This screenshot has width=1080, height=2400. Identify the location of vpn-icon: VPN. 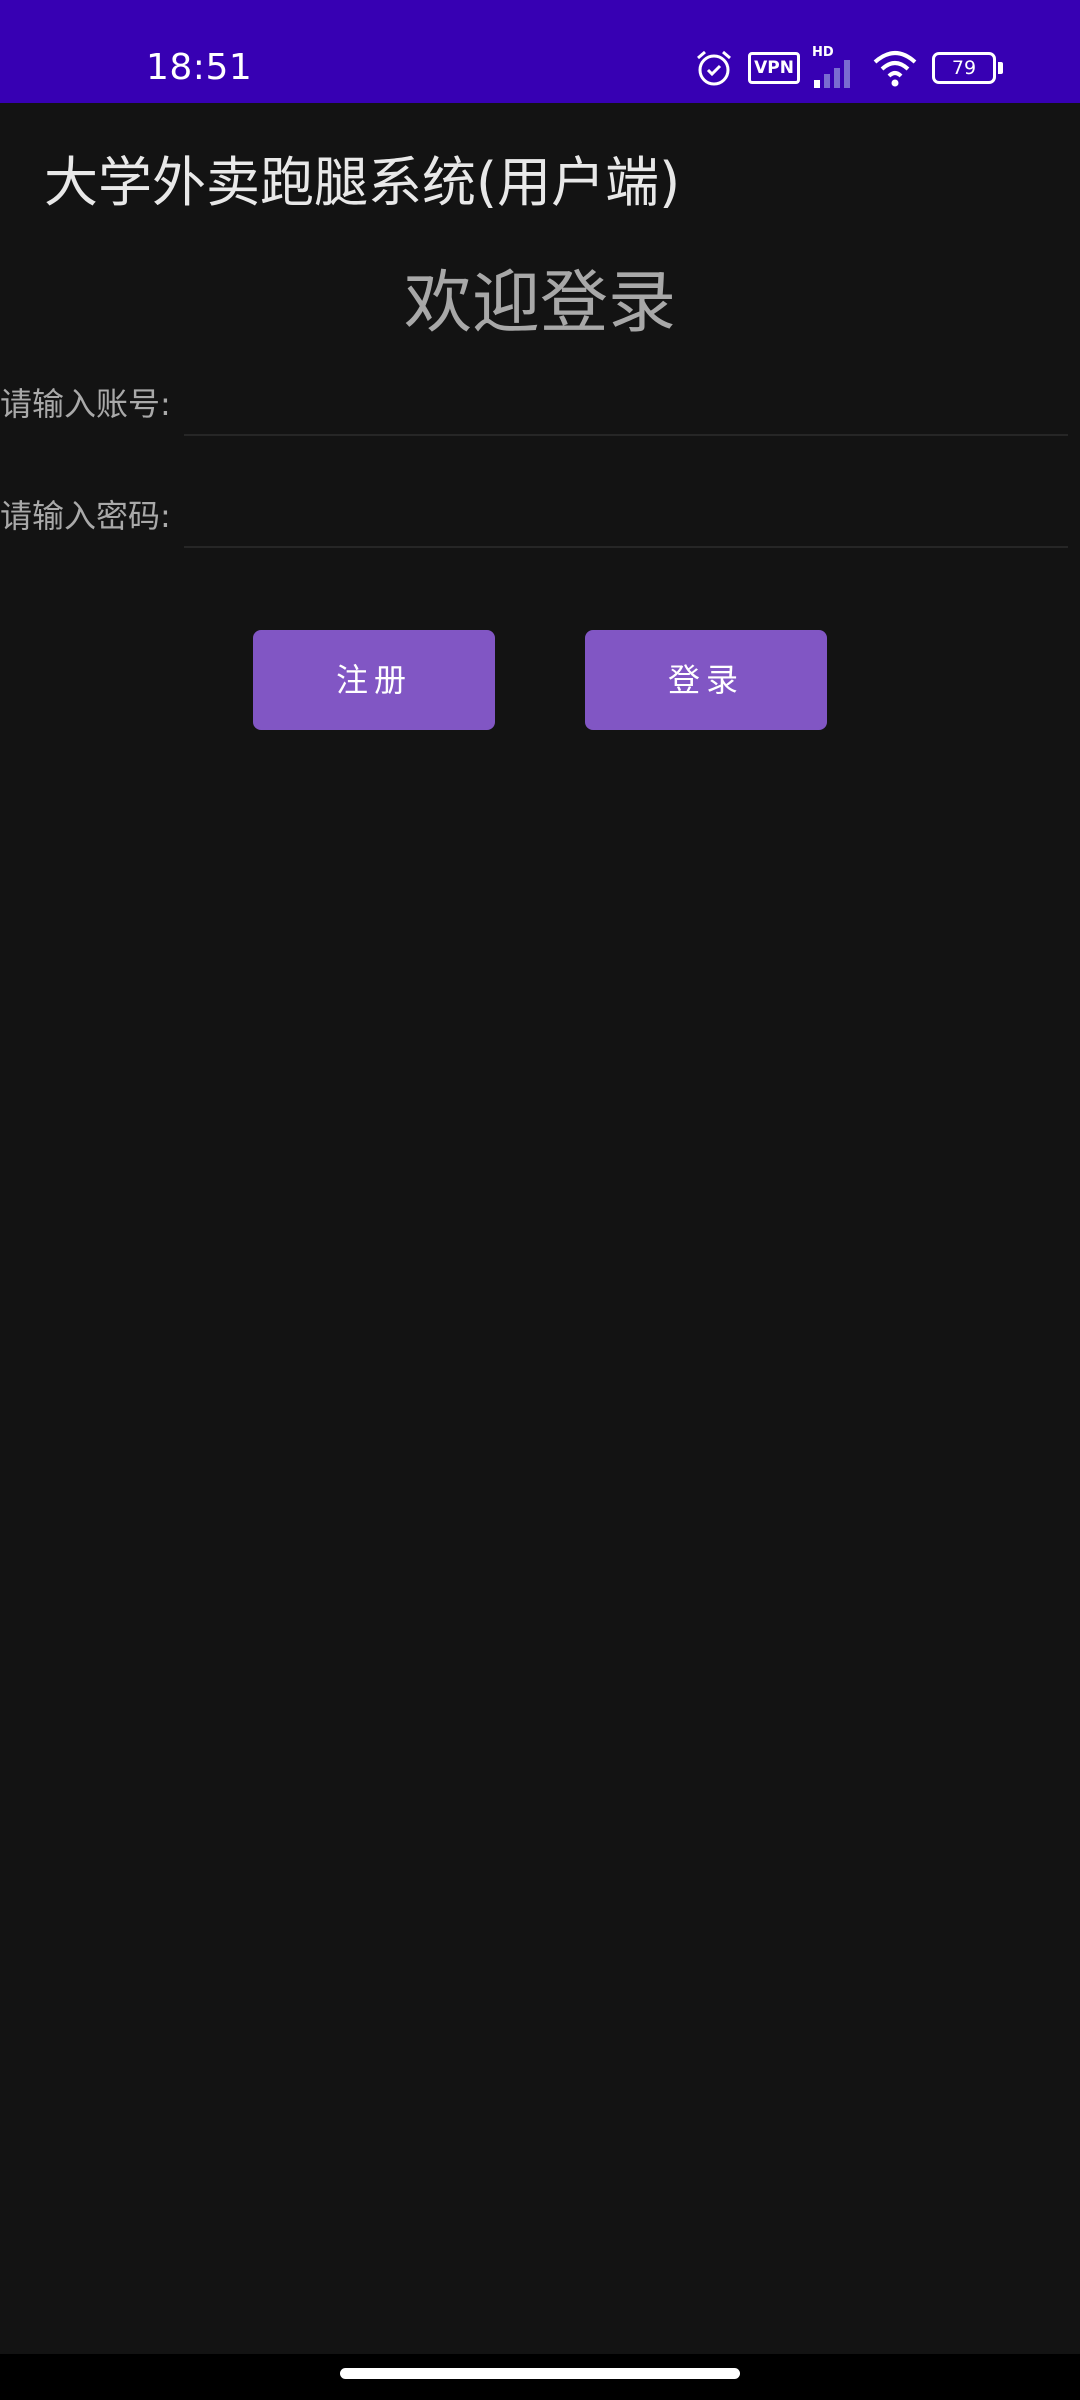
(774, 68).